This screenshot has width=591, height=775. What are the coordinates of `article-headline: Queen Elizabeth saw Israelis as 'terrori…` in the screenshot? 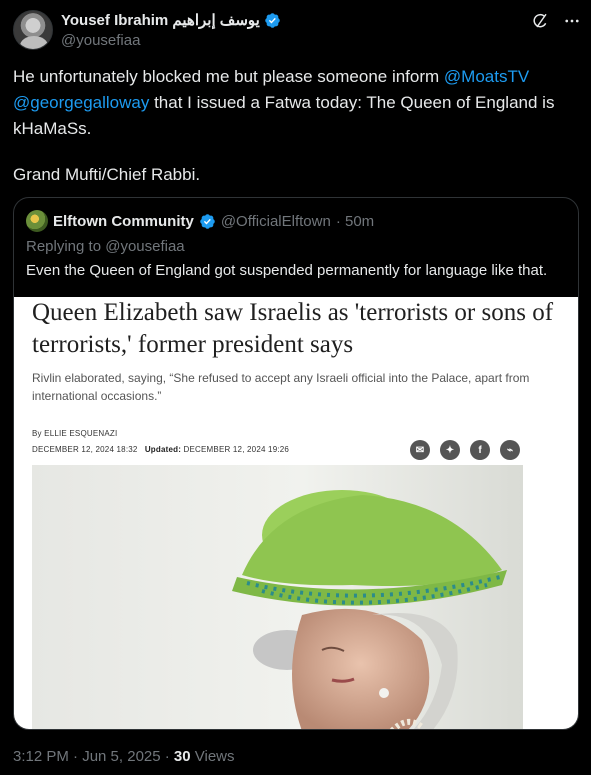 It's located at (293, 328).